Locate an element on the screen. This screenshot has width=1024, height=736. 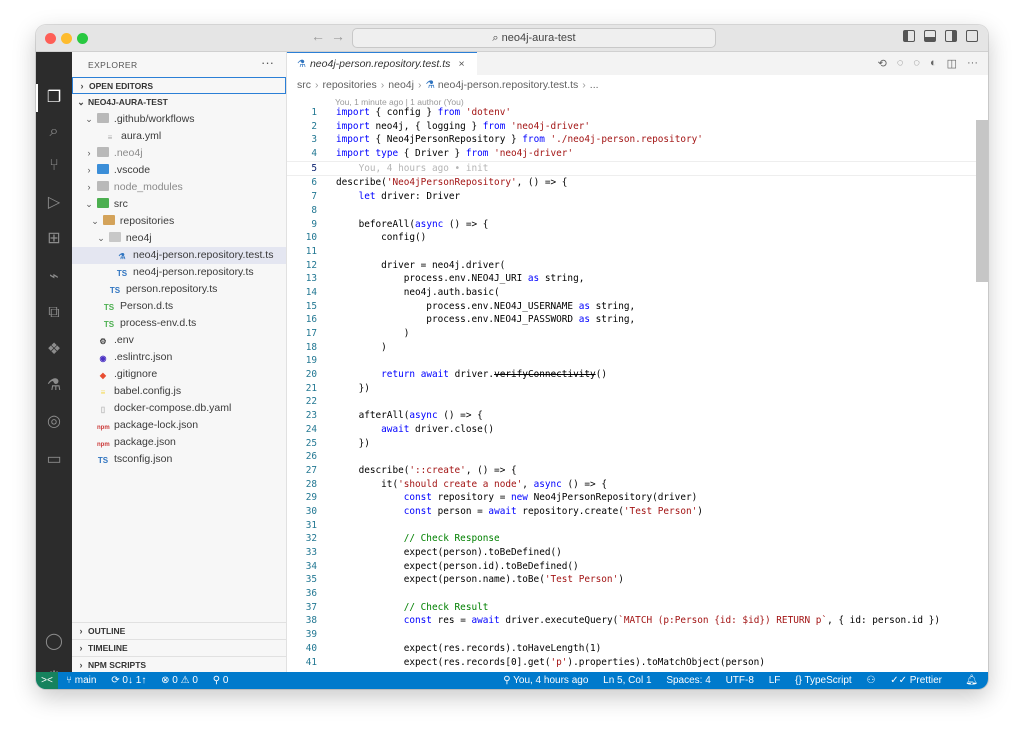
project-section: ⌄ NEO4J-AURA-TEST is located at coordinates (179, 102).